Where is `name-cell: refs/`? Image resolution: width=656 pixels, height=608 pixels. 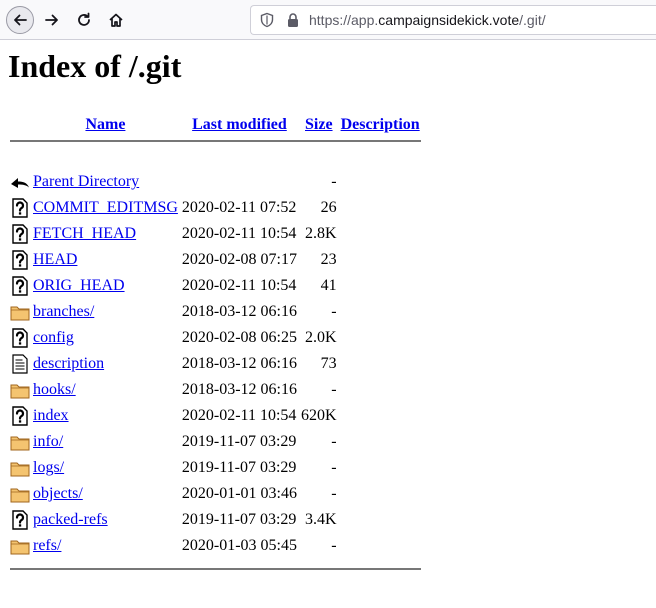 name-cell: refs/ is located at coordinates (105, 546).